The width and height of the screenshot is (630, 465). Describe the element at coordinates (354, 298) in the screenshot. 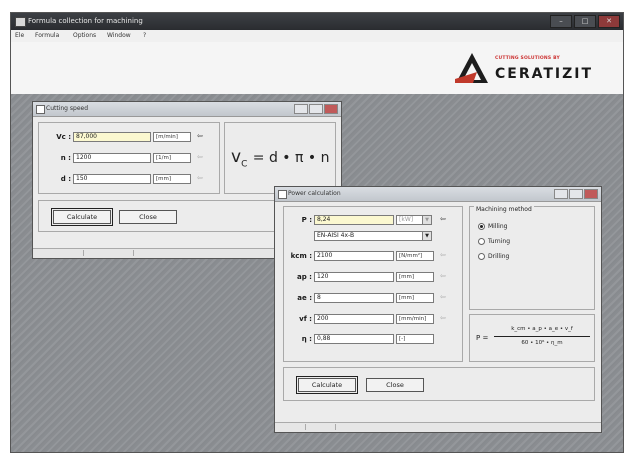

I see `ae-field: 8` at that location.